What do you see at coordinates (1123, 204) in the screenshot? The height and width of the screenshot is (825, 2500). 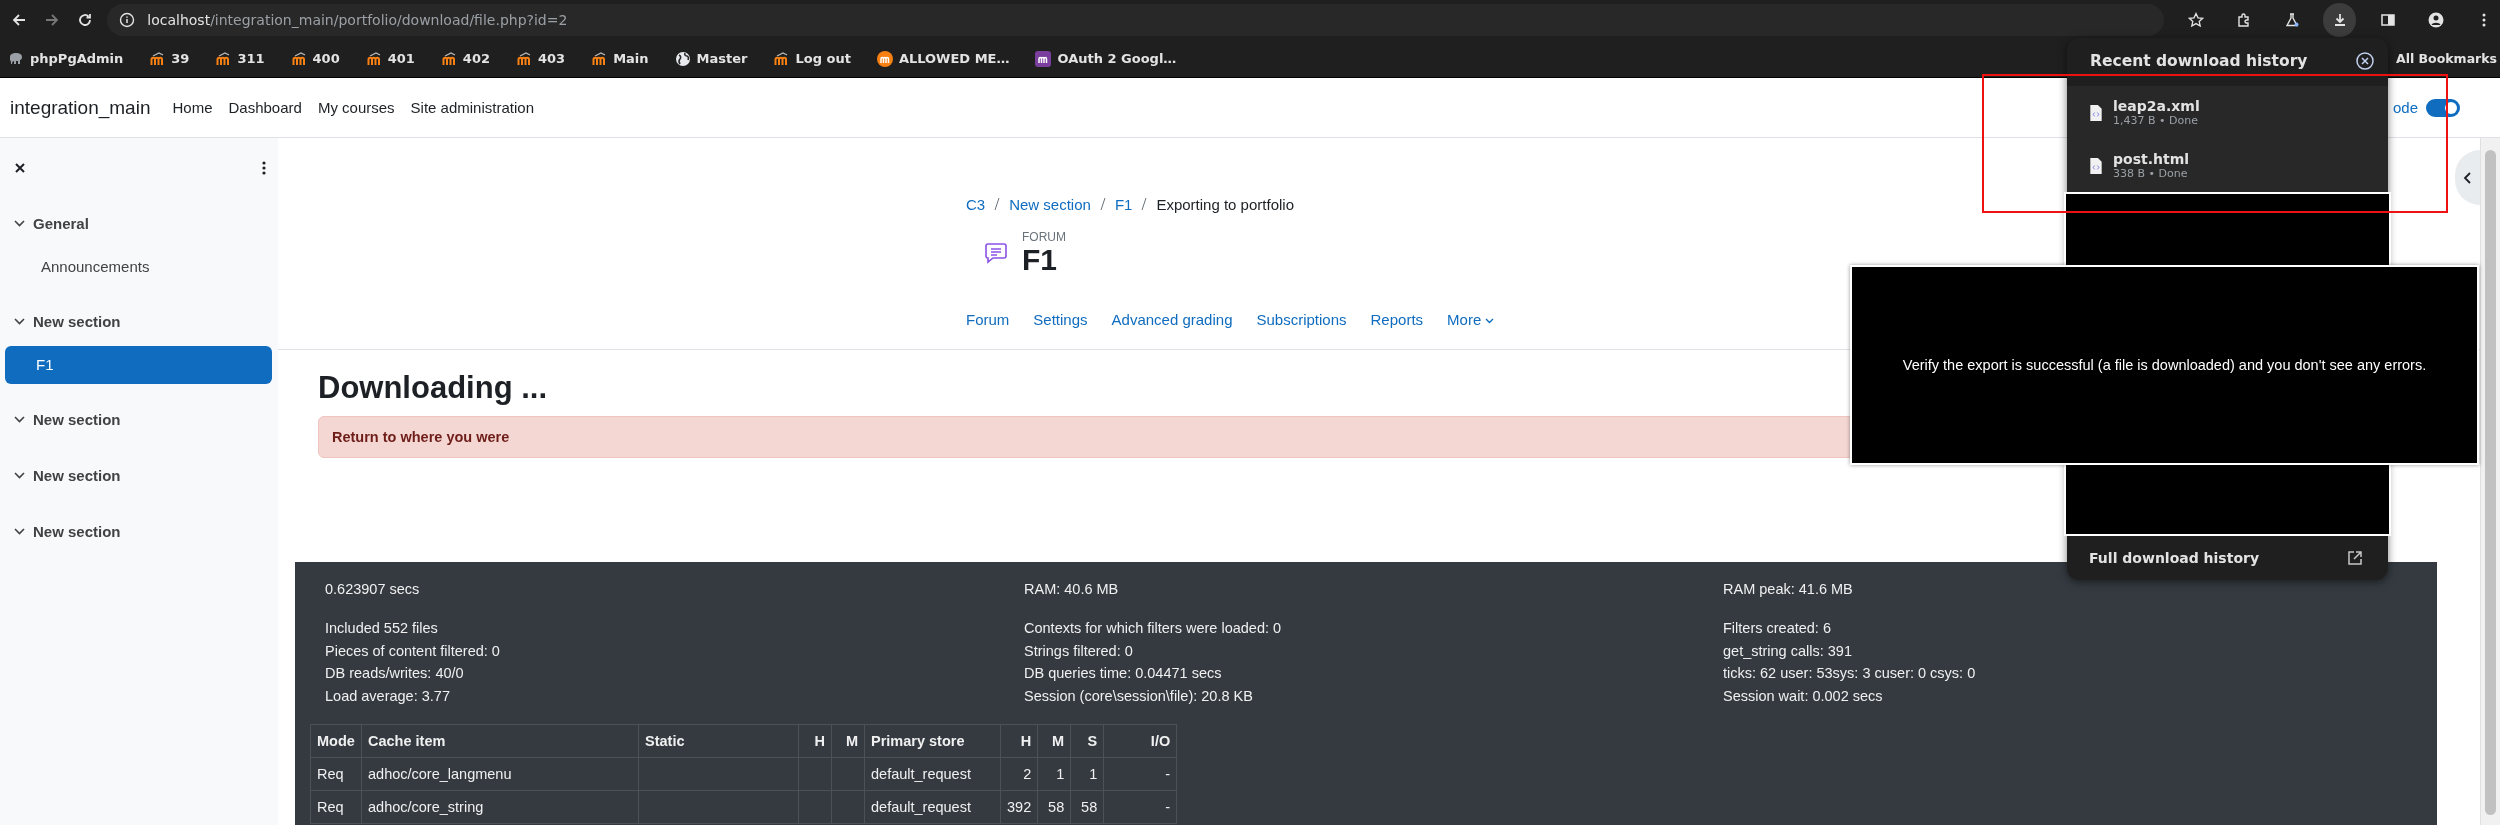 I see `breadcrumb-link: F1` at bounding box center [1123, 204].